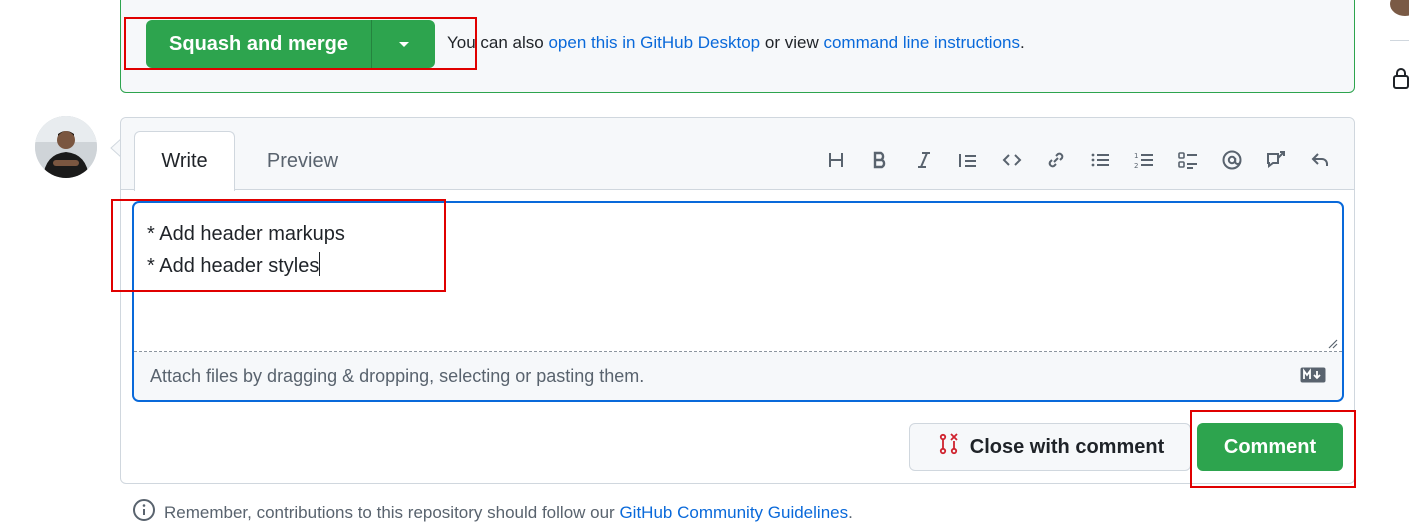 The width and height of the screenshot is (1409, 527). Describe the element at coordinates (184, 161) in the screenshot. I see `tab-write: Write` at that location.